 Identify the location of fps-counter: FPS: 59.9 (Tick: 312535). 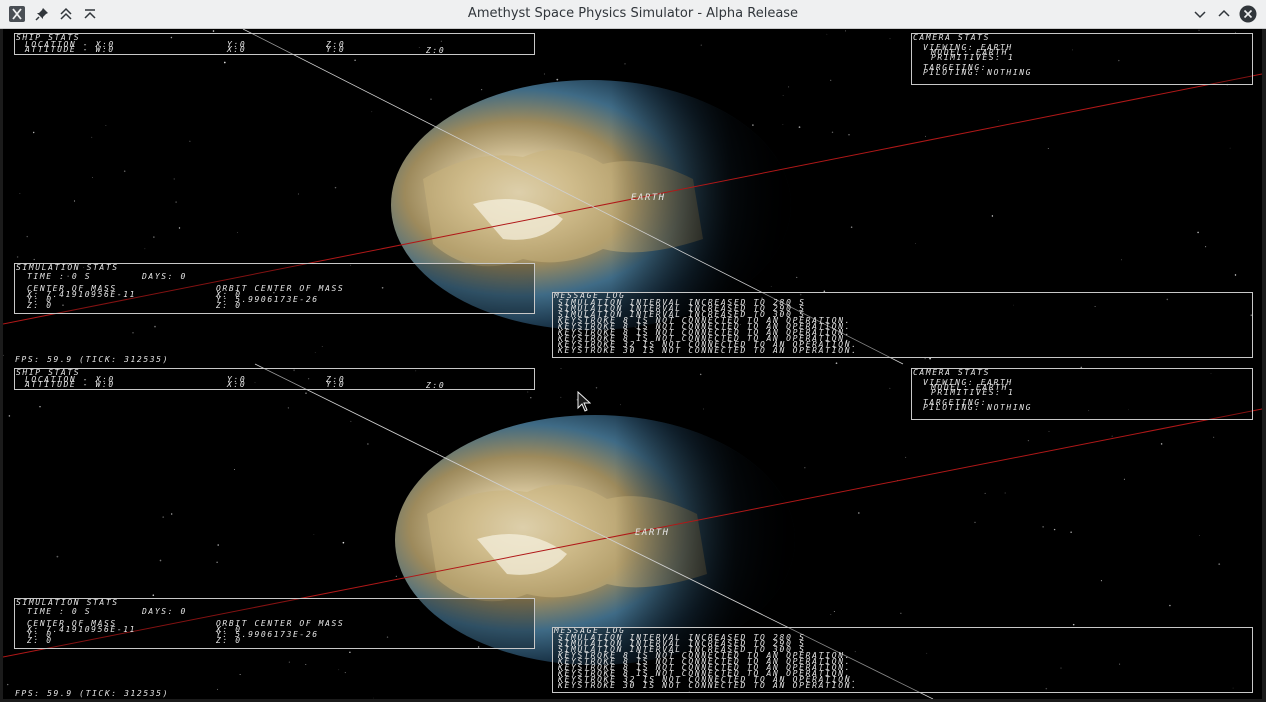
(92, 693).